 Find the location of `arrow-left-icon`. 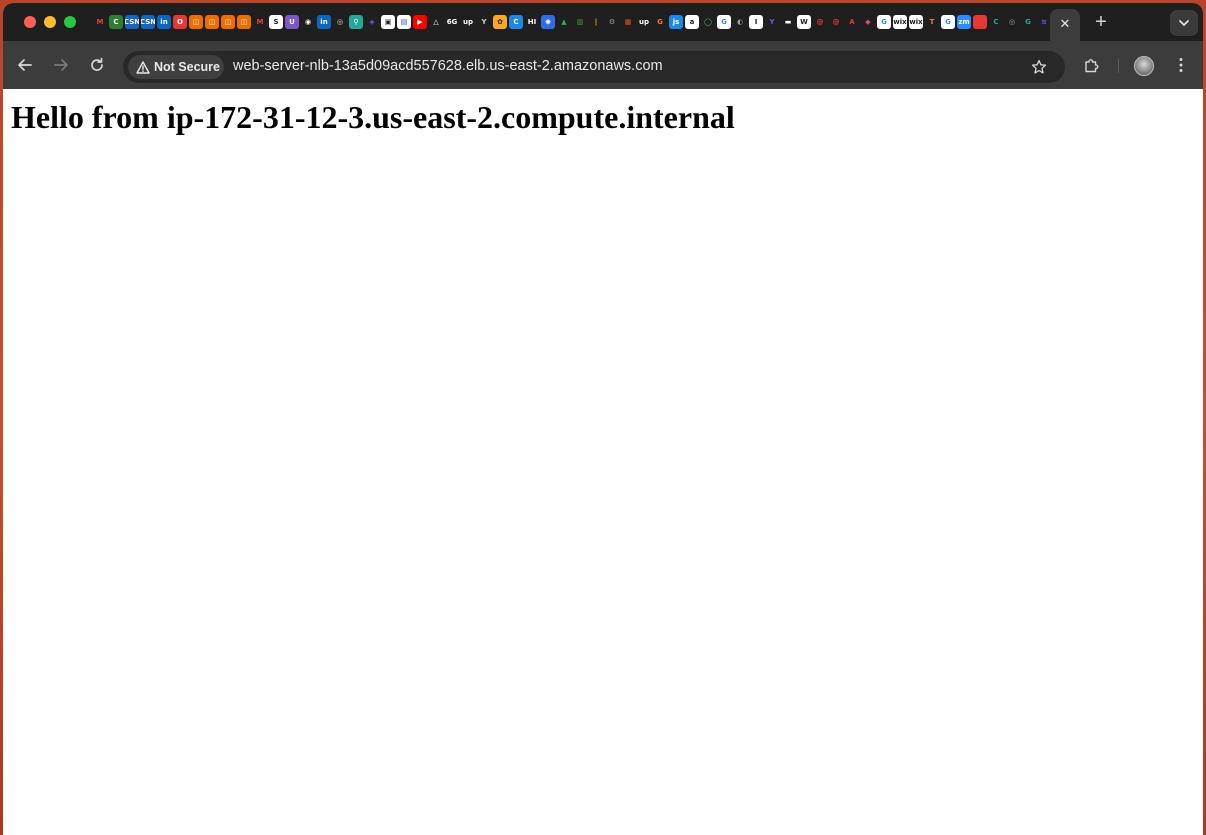

arrow-left-icon is located at coordinates (25, 65).